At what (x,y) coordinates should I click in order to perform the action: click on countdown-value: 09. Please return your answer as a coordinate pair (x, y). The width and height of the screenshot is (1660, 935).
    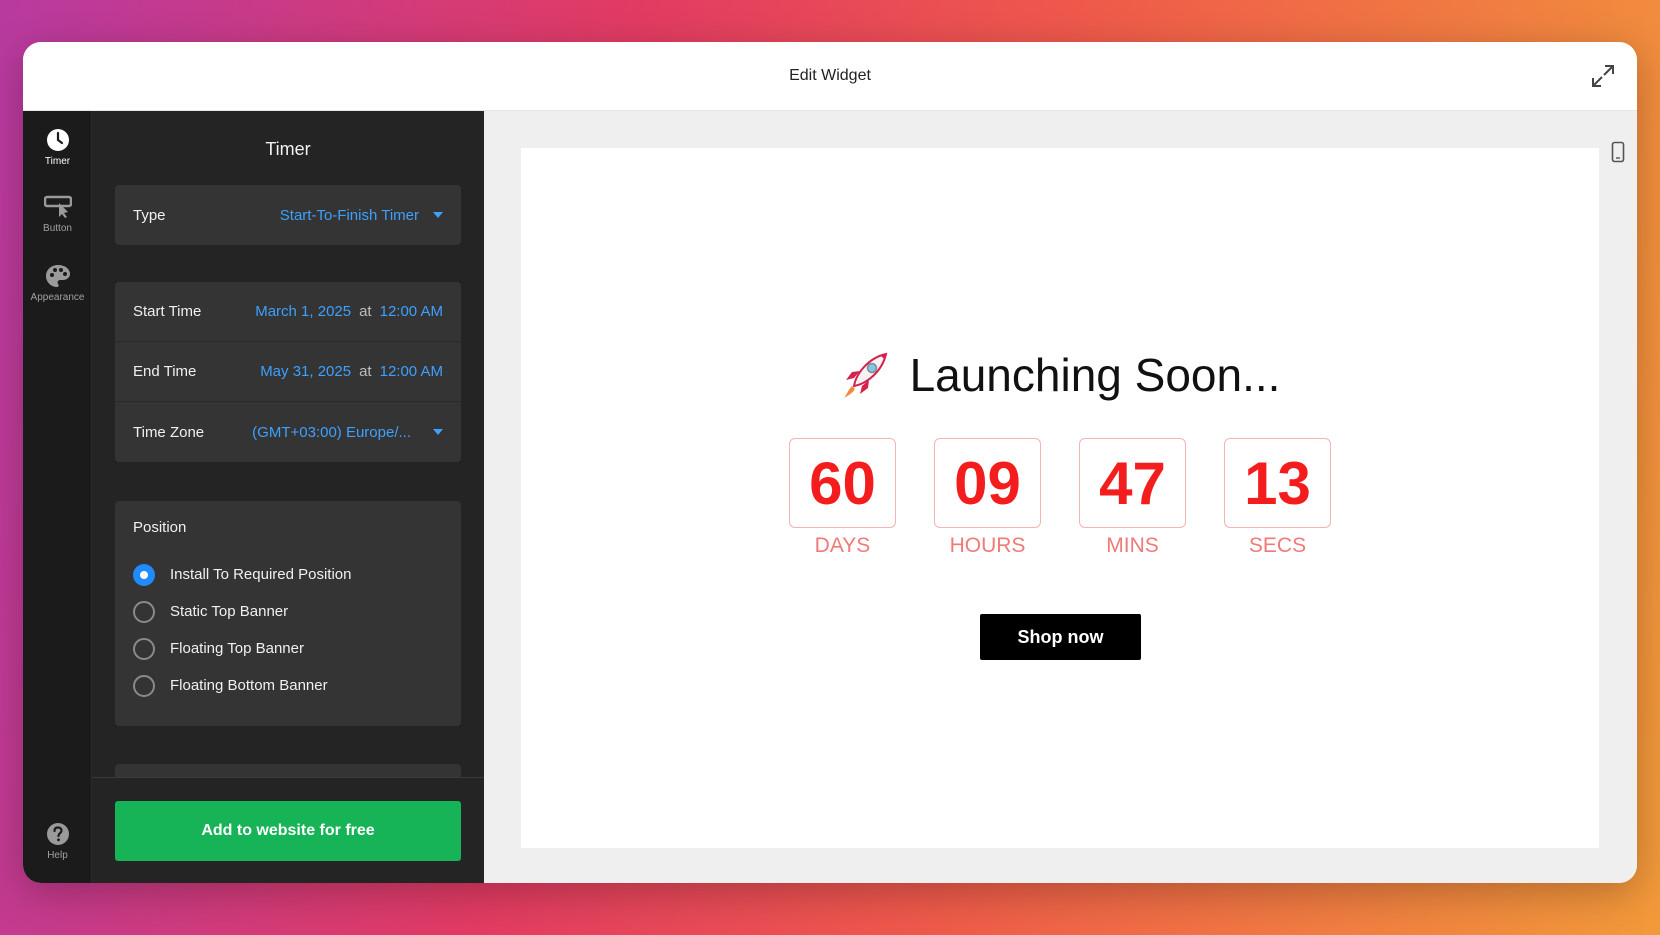
    Looking at the image, I should click on (987, 483).